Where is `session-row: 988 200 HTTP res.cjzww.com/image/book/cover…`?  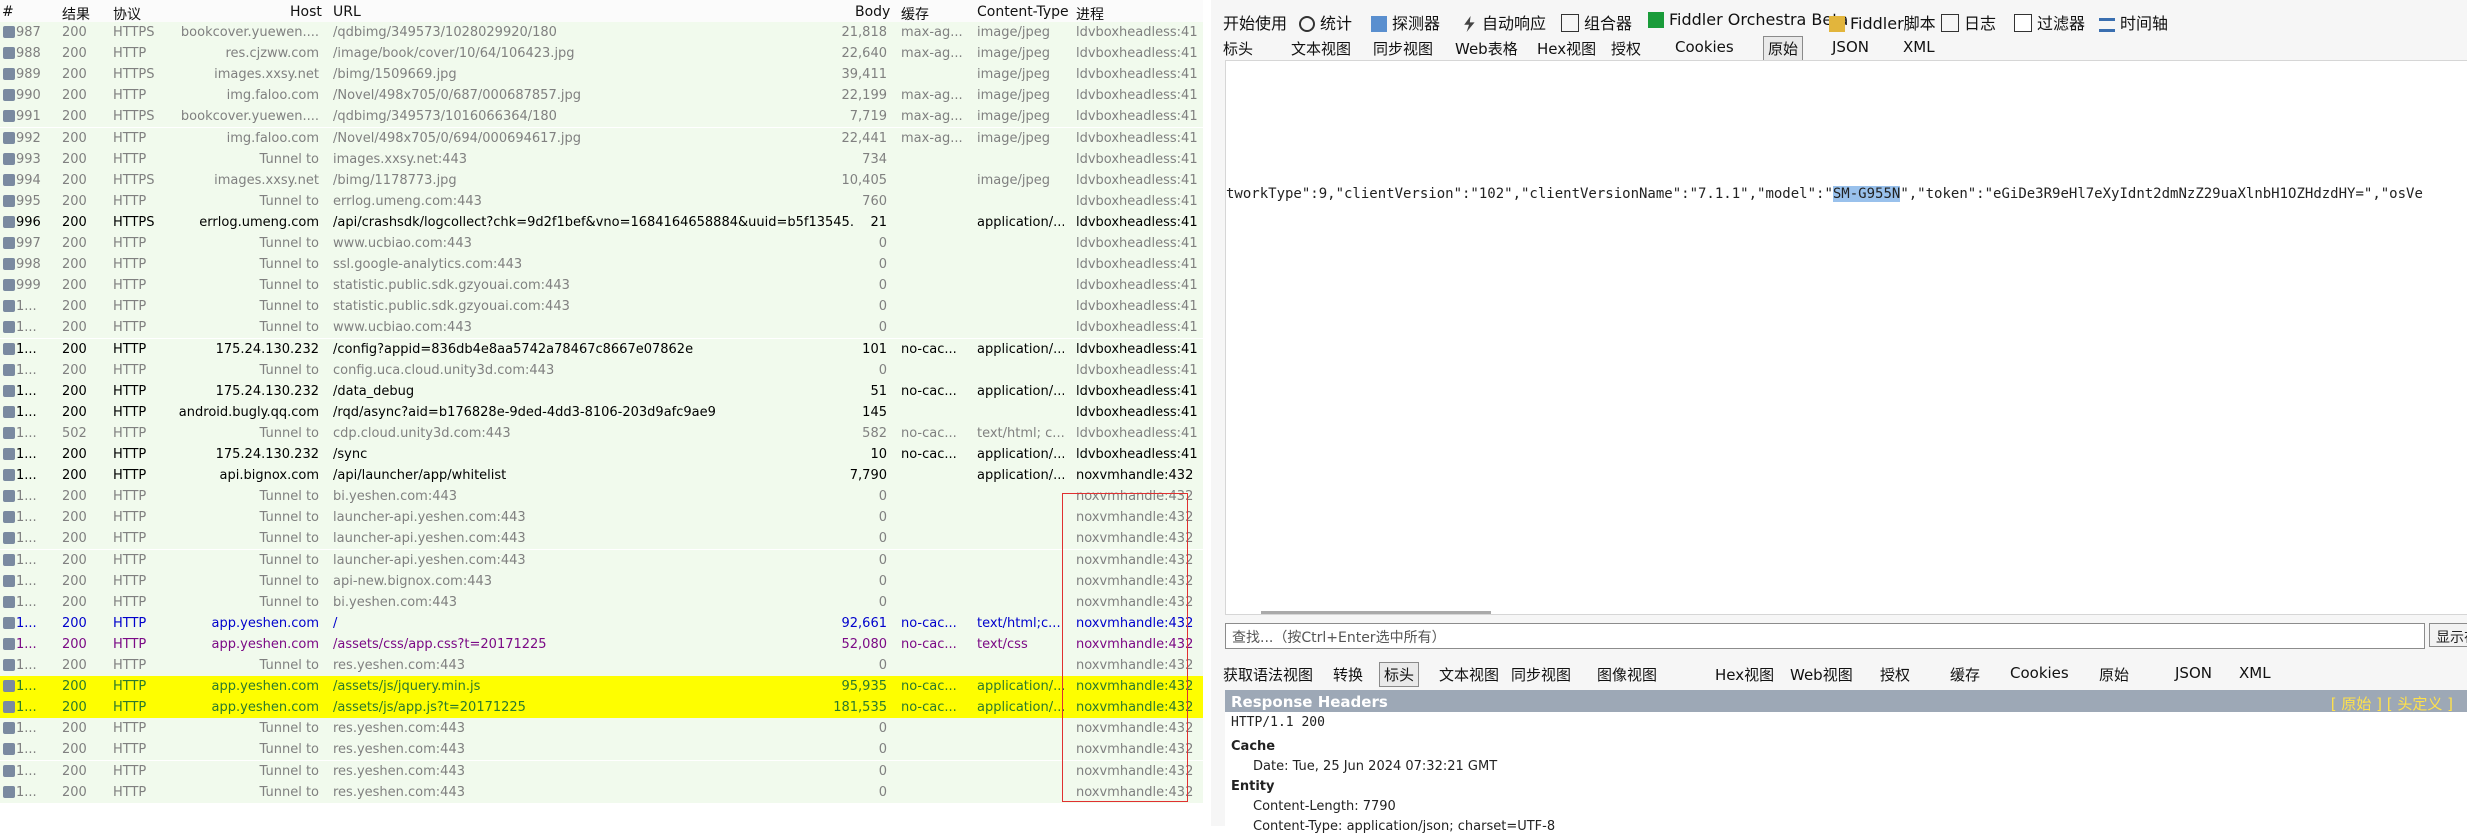
session-row: 988 200 HTTP res.cjzww.com/image/book/cover… is located at coordinates (601, 54).